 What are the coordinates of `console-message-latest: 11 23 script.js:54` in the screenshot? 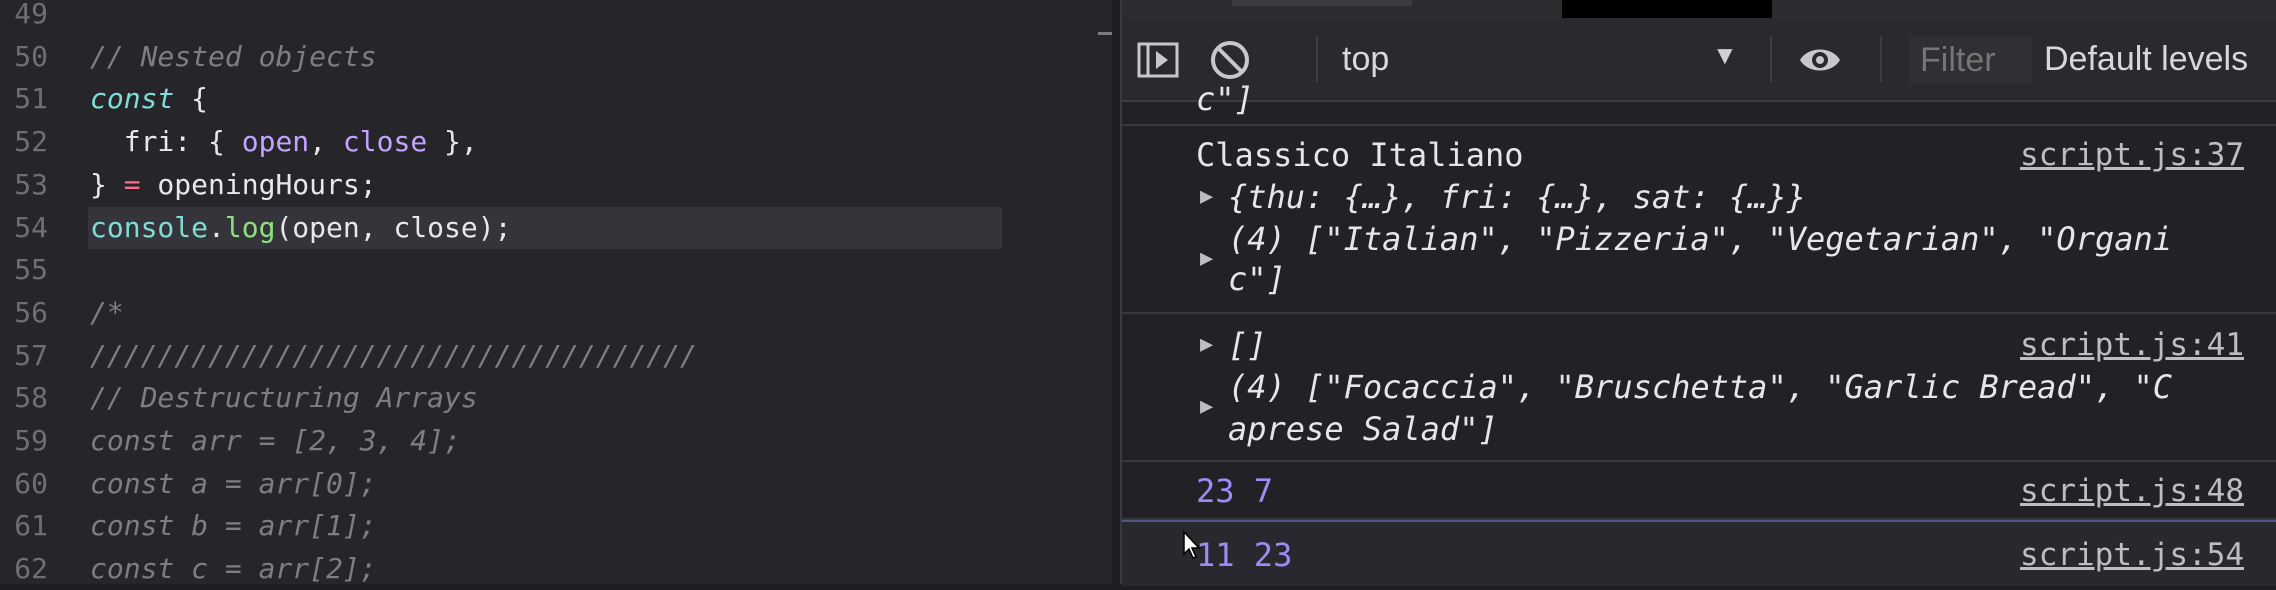 It's located at (1699, 553).